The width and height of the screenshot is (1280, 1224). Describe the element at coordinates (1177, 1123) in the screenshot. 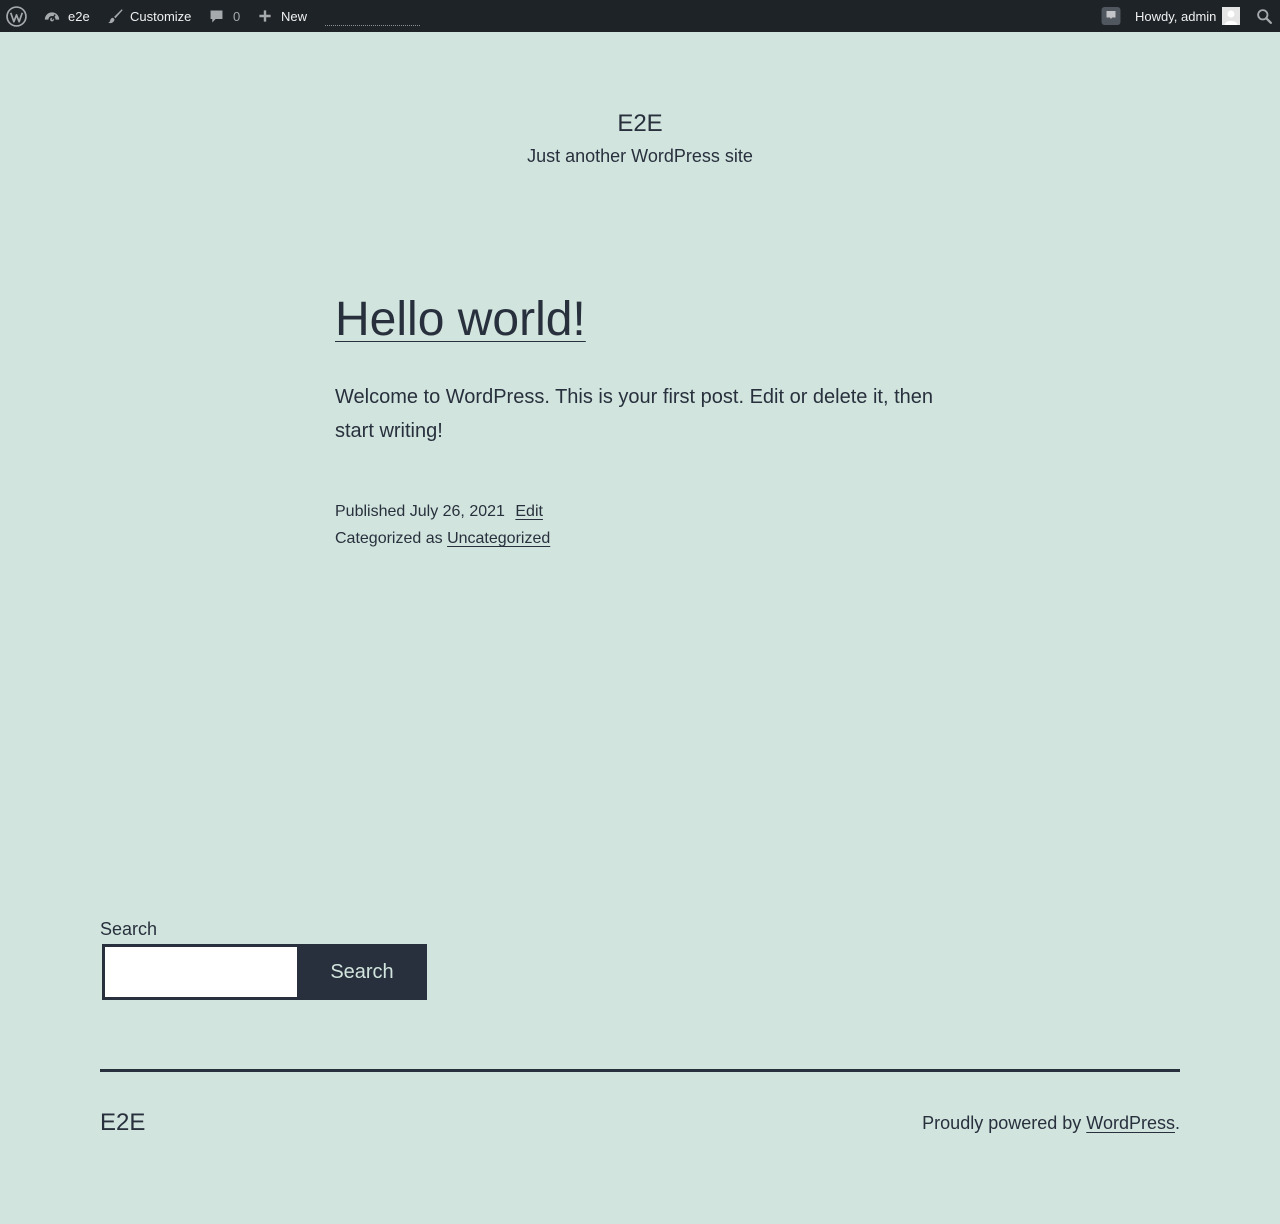

I see `powered-suffix: .` at that location.